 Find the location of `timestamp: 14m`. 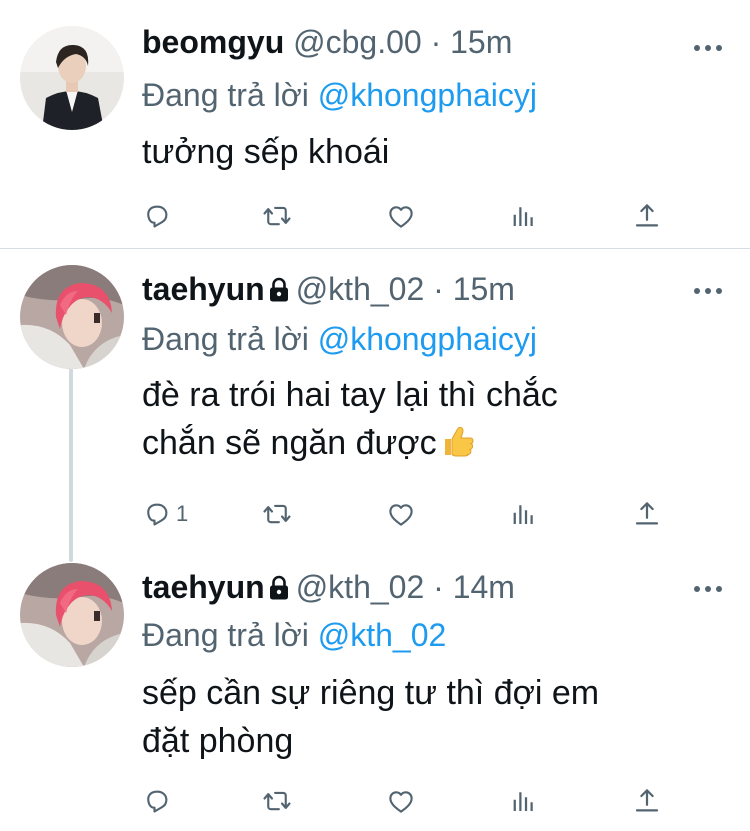

timestamp: 14m is located at coordinates (484, 587).